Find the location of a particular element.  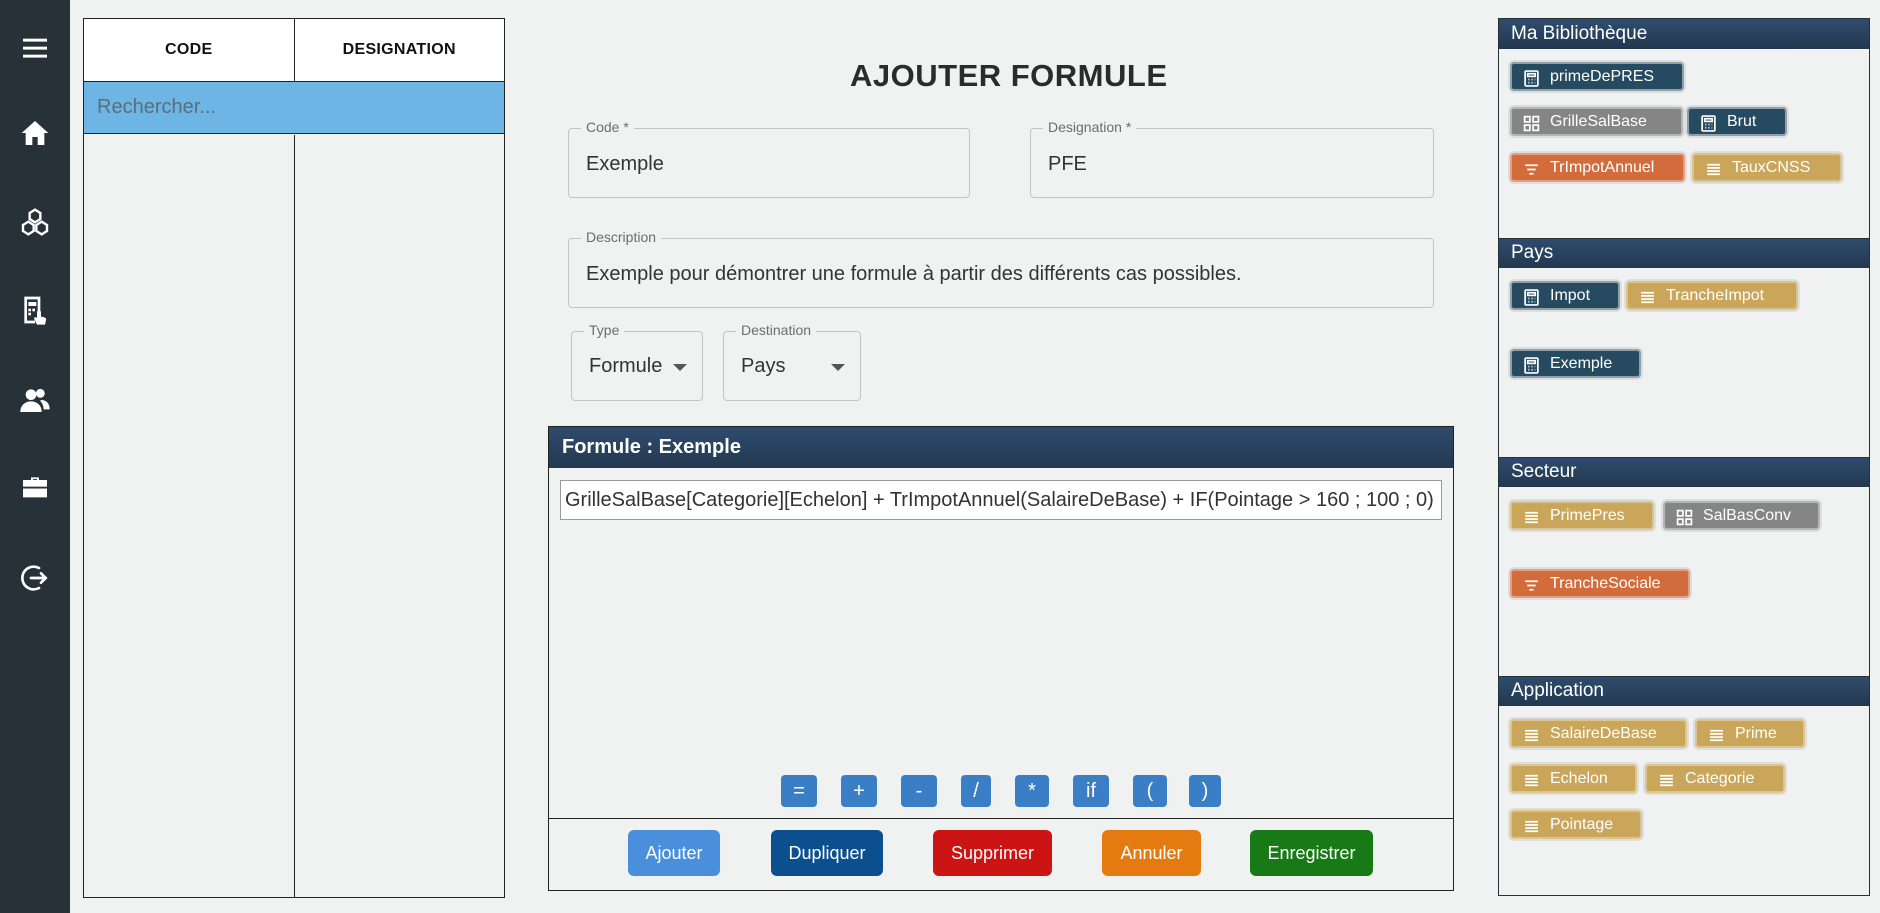

operator-open-paren-button: ( is located at coordinates (1150, 791).